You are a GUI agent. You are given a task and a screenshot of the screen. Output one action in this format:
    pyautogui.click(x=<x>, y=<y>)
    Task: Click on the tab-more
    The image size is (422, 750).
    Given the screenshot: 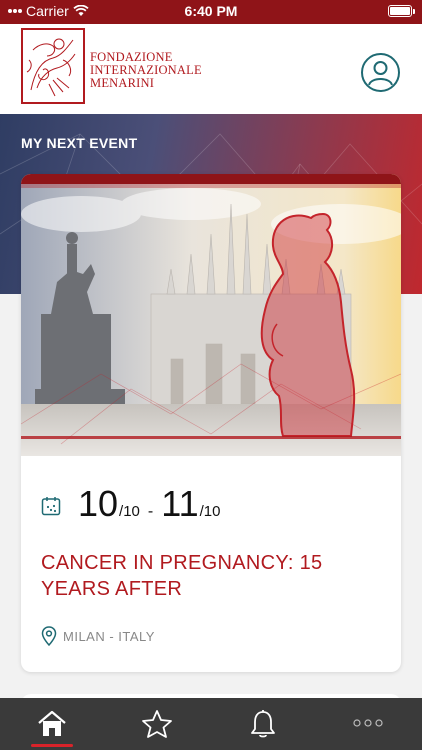 What is the action you would take?
    pyautogui.click(x=368, y=724)
    